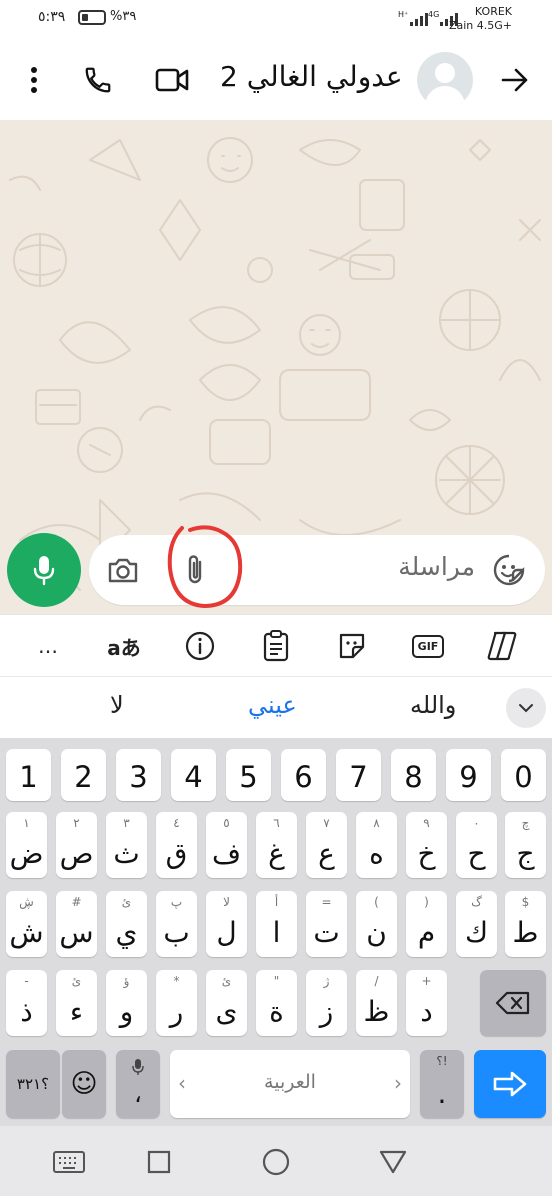 The height and width of the screenshot is (1196, 552). Describe the element at coordinates (426, 845) in the screenshot. I see `key-kha: ٩خ` at that location.